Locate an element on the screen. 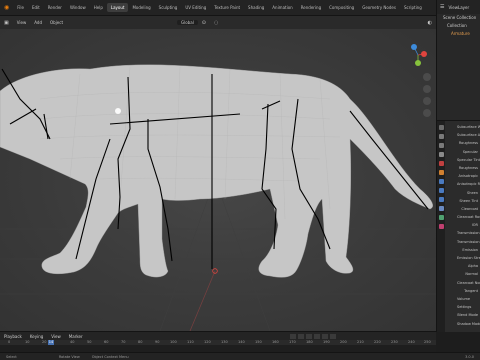 Image resolution: width=480 pixels, height=360 pixels. prop-row: Emission is located at coordinates (462, 250).